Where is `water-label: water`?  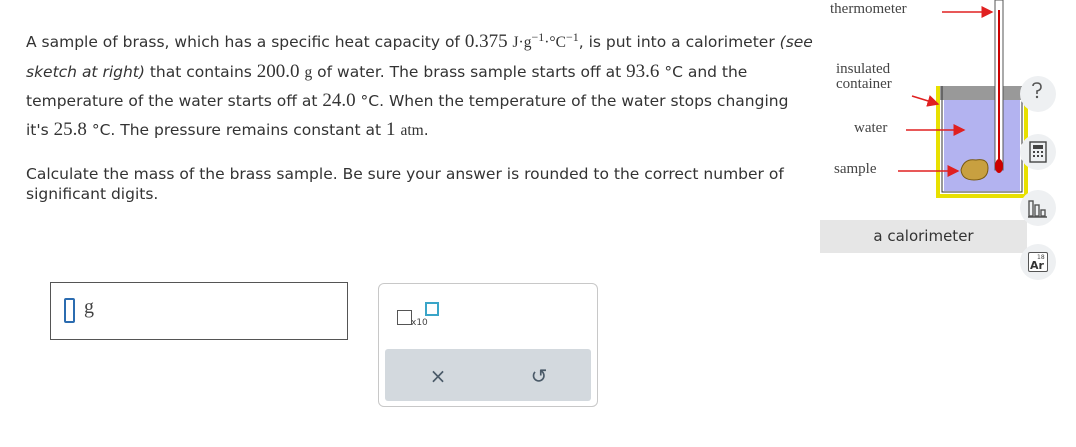 water-label: water is located at coordinates (871, 128).